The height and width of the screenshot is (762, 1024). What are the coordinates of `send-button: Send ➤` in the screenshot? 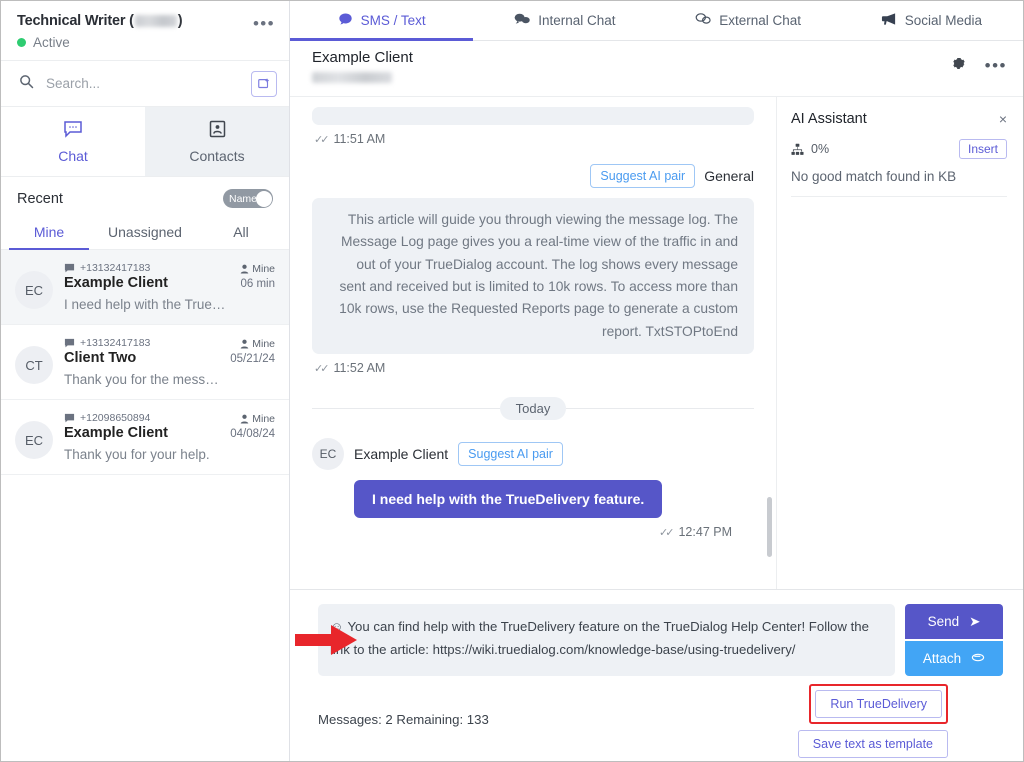 It's located at (954, 621).